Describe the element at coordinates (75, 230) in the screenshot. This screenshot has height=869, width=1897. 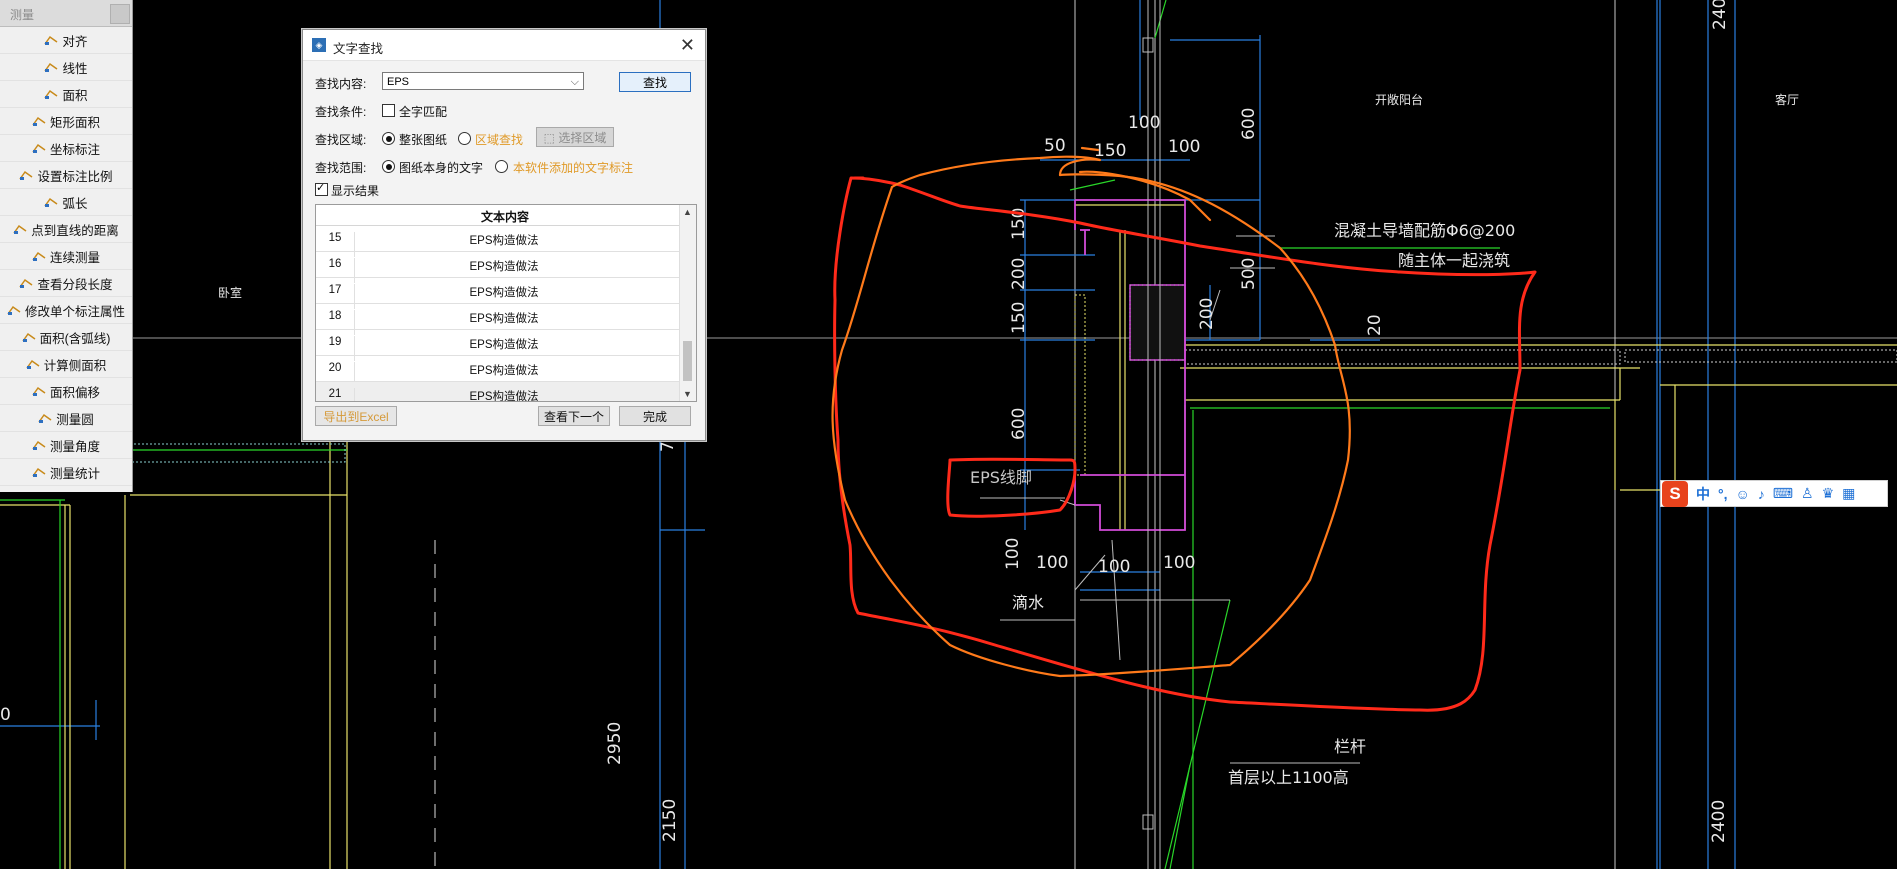
I see `measure-tool-label: 点到直线的距离` at that location.